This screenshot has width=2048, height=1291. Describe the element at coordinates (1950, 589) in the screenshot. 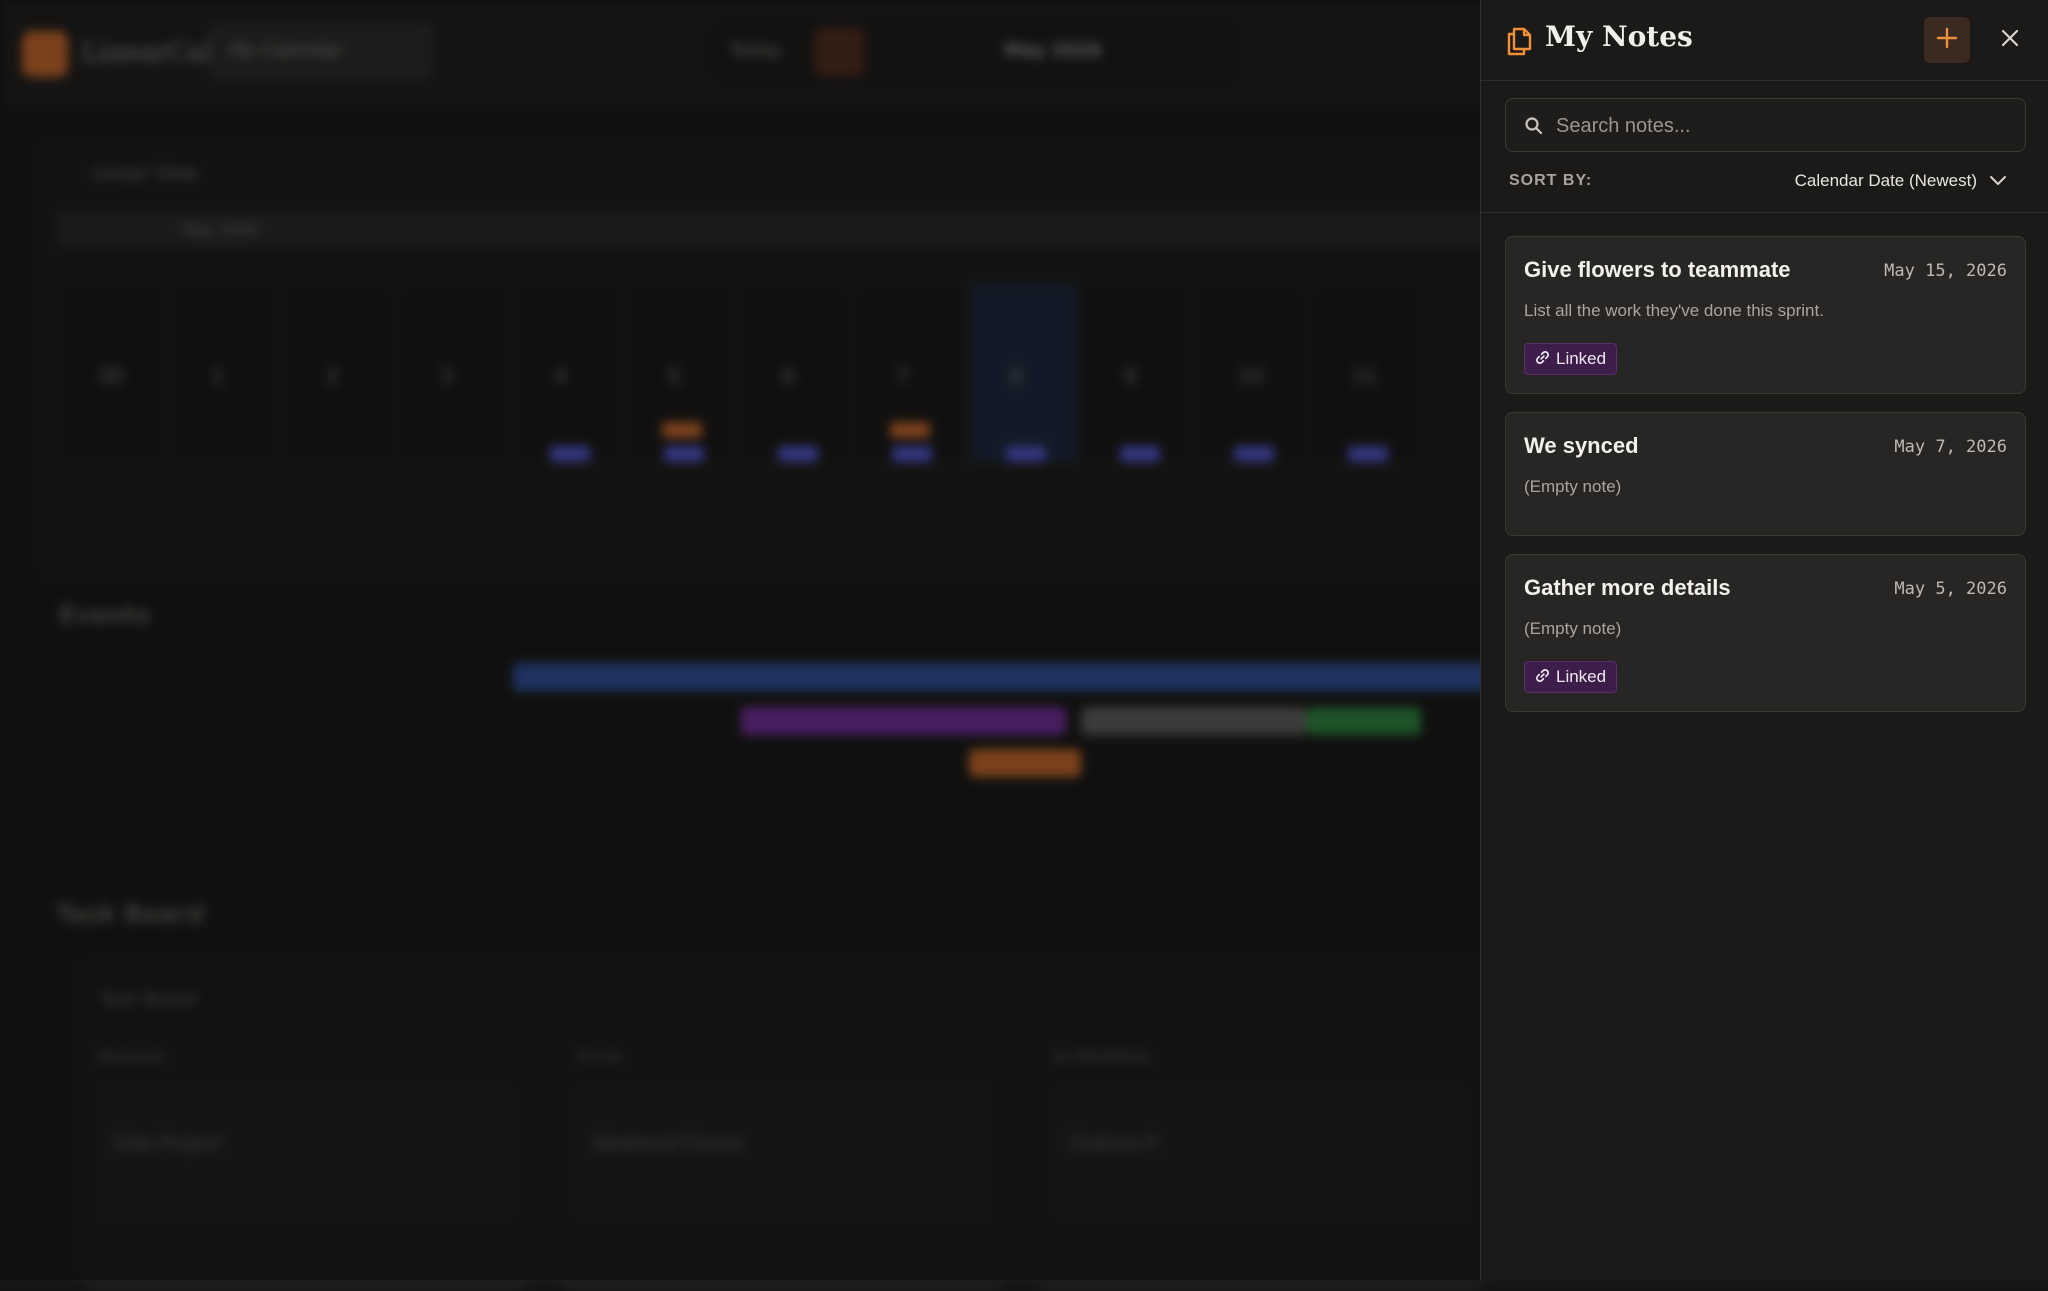

I see `note-date: May 5, 2026` at that location.